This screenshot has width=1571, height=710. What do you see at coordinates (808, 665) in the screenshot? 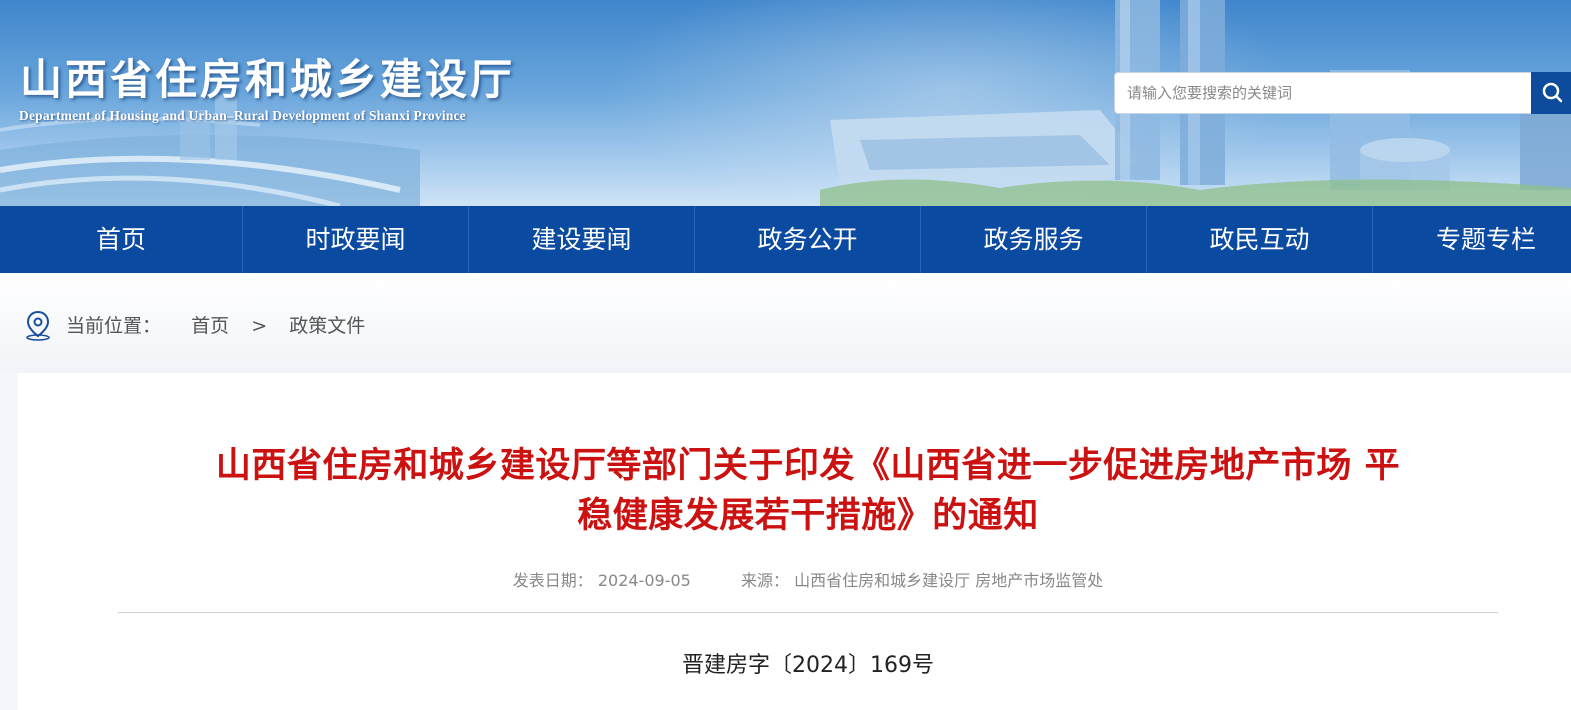
I see `document-number: 晋建房字〔2024〕169号` at bounding box center [808, 665].